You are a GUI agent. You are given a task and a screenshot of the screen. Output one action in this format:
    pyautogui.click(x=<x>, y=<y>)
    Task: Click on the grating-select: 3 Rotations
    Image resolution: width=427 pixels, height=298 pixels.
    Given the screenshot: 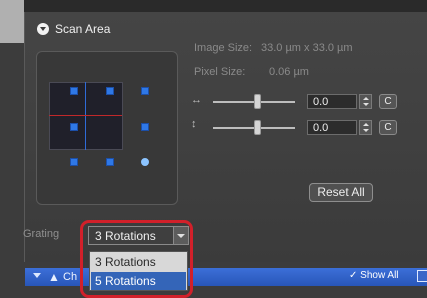 What is the action you would take?
    pyautogui.click(x=138, y=235)
    